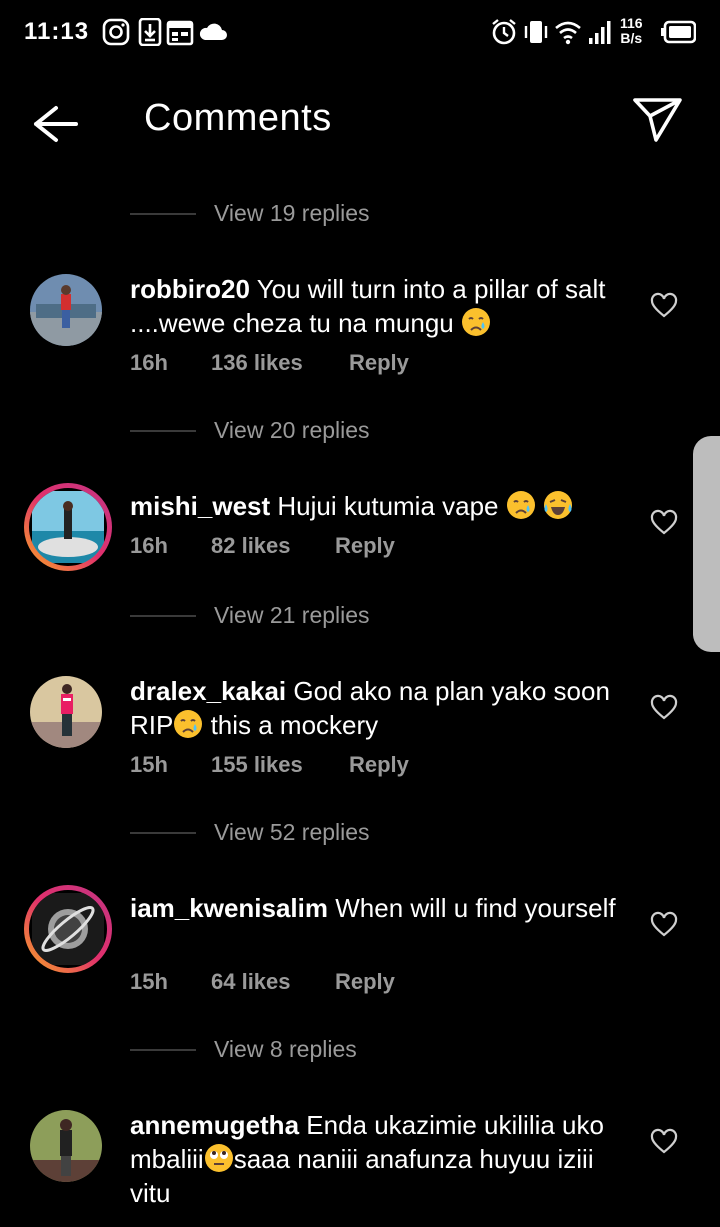 Image resolution: width=720 pixels, height=1227 pixels. Describe the element at coordinates (251, 546) in the screenshot. I see `comment-likes: 82 likes` at that location.